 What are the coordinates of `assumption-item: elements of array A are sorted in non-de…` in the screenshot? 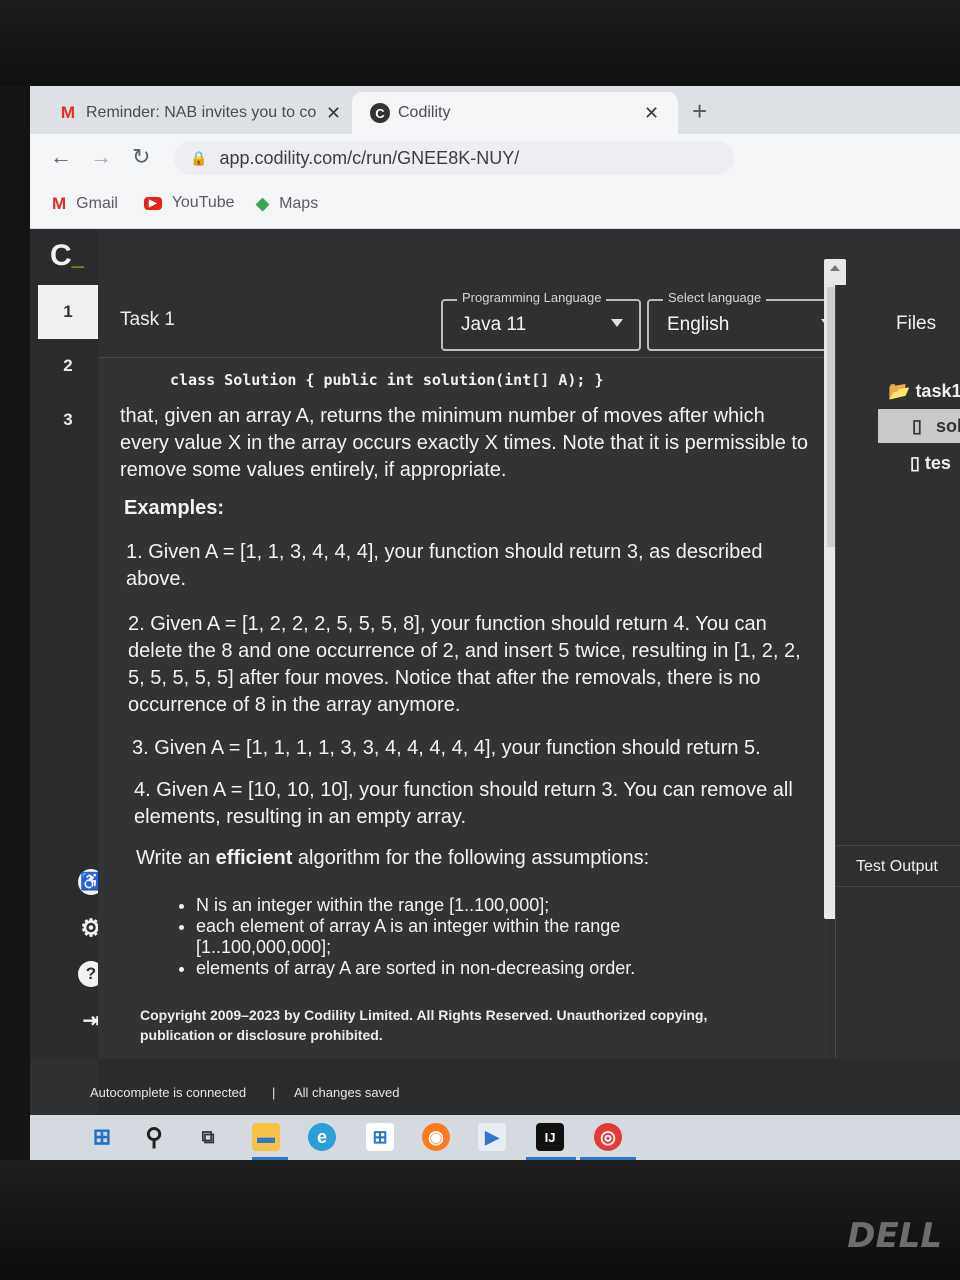 It's located at (456, 968).